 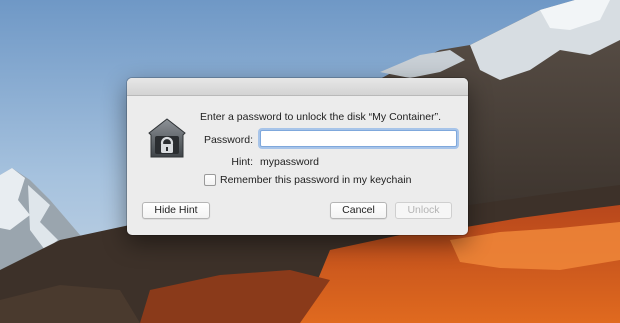 I want to click on remember-password-label: Remember this password in my keychain, so click(x=316, y=180).